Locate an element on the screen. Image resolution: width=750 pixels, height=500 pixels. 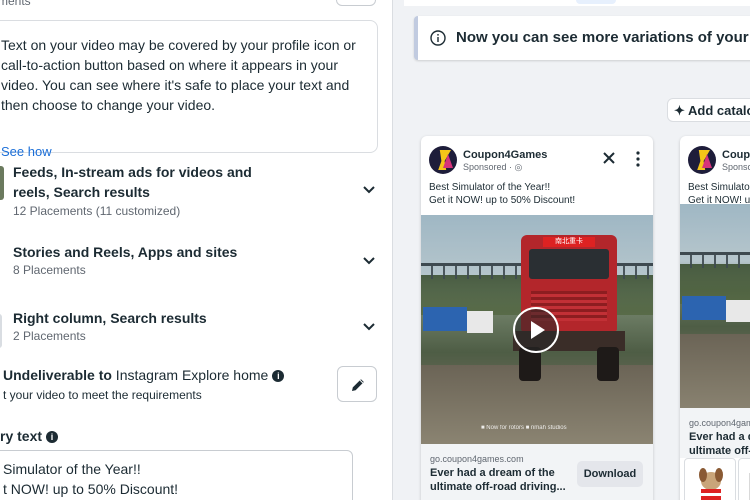
play-icon is located at coordinates (538, 330).